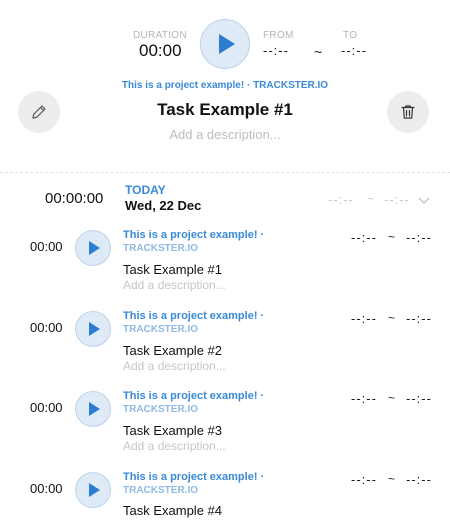  I want to click on trash-icon, so click(408, 112).